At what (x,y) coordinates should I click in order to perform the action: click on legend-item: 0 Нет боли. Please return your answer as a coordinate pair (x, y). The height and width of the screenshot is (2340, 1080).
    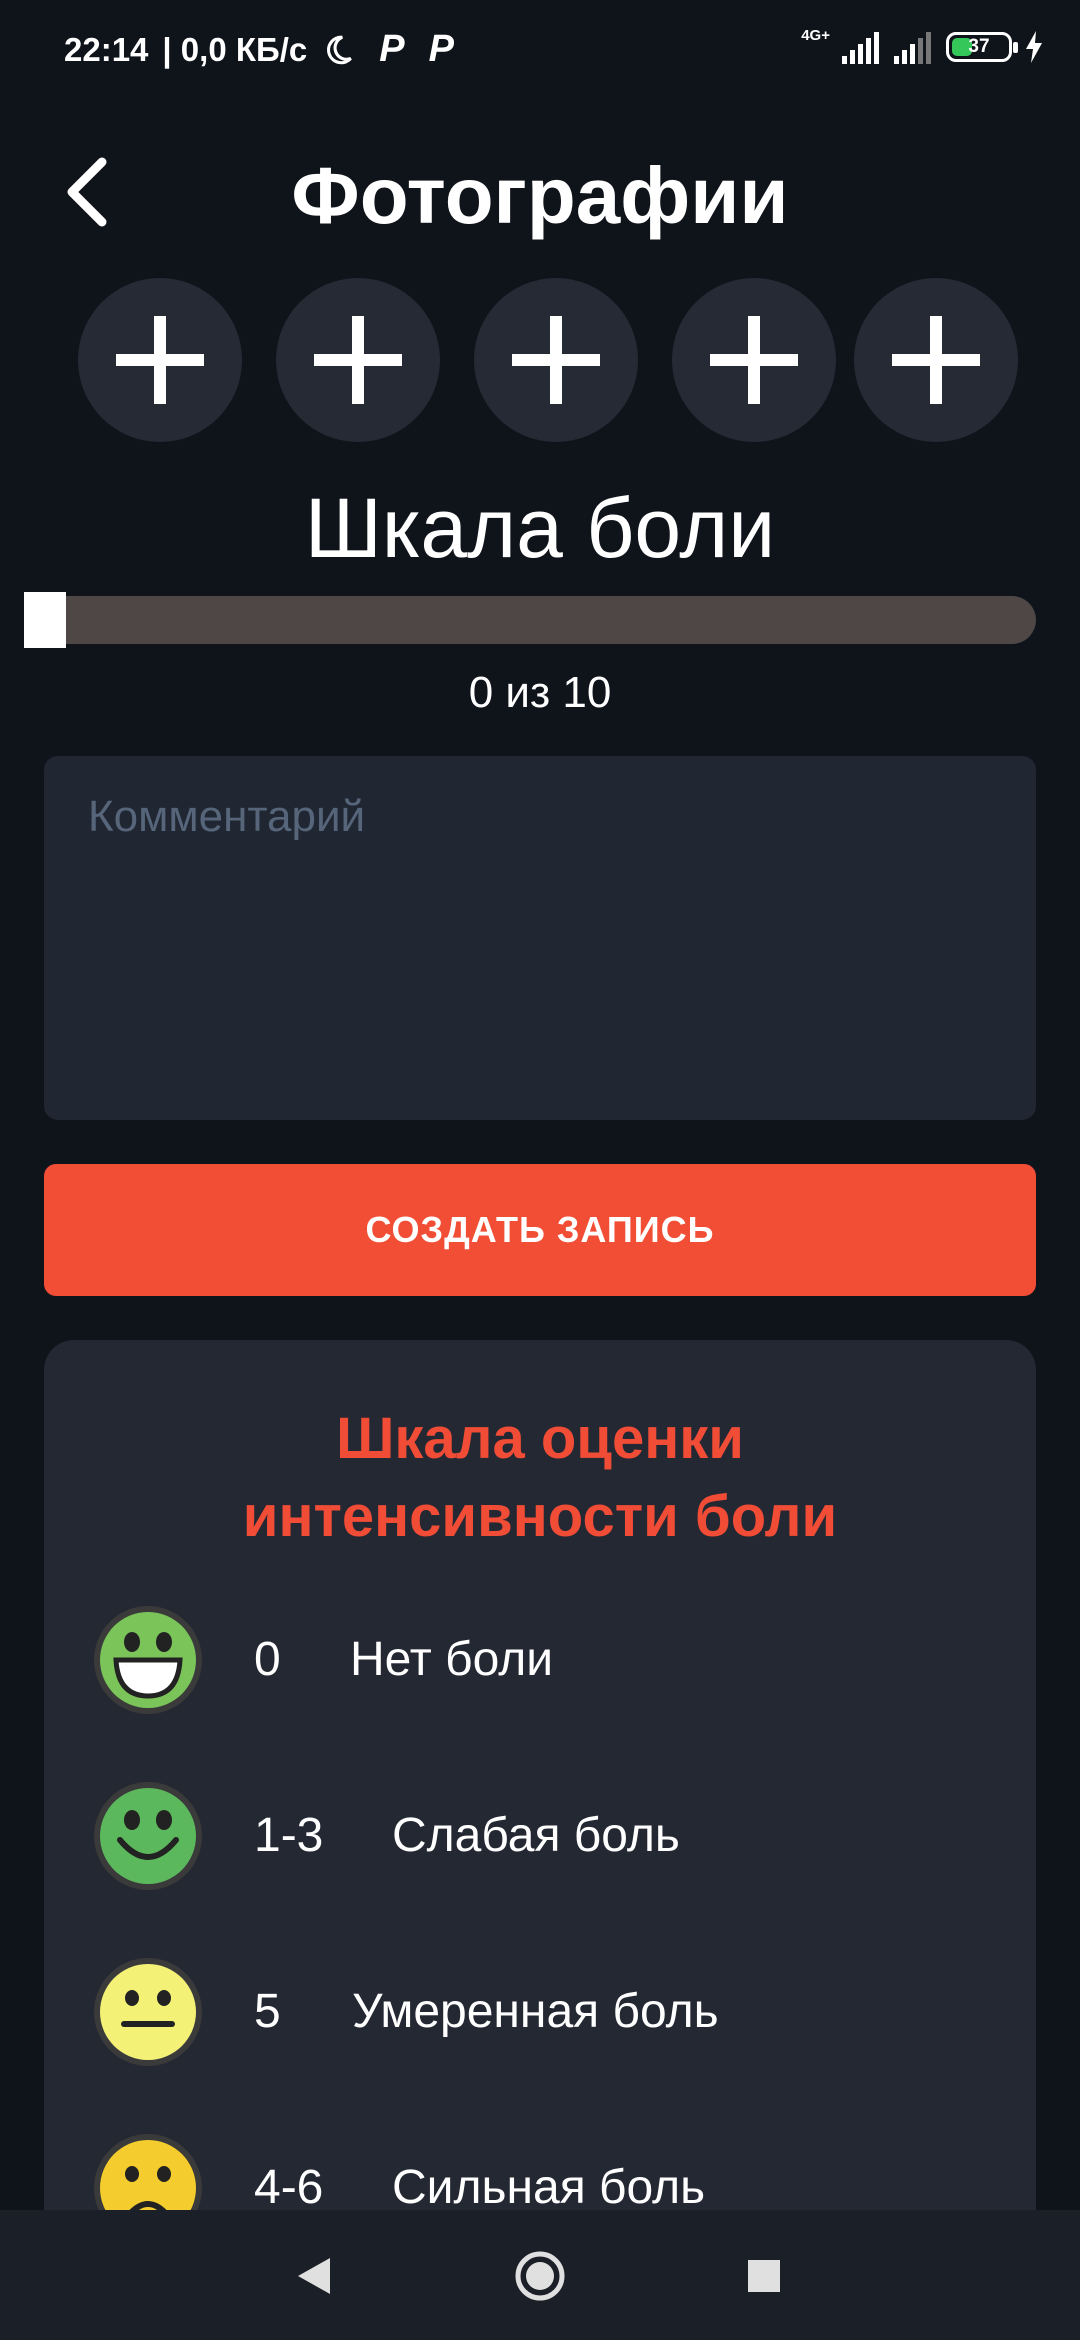
    Looking at the image, I should click on (540, 1660).